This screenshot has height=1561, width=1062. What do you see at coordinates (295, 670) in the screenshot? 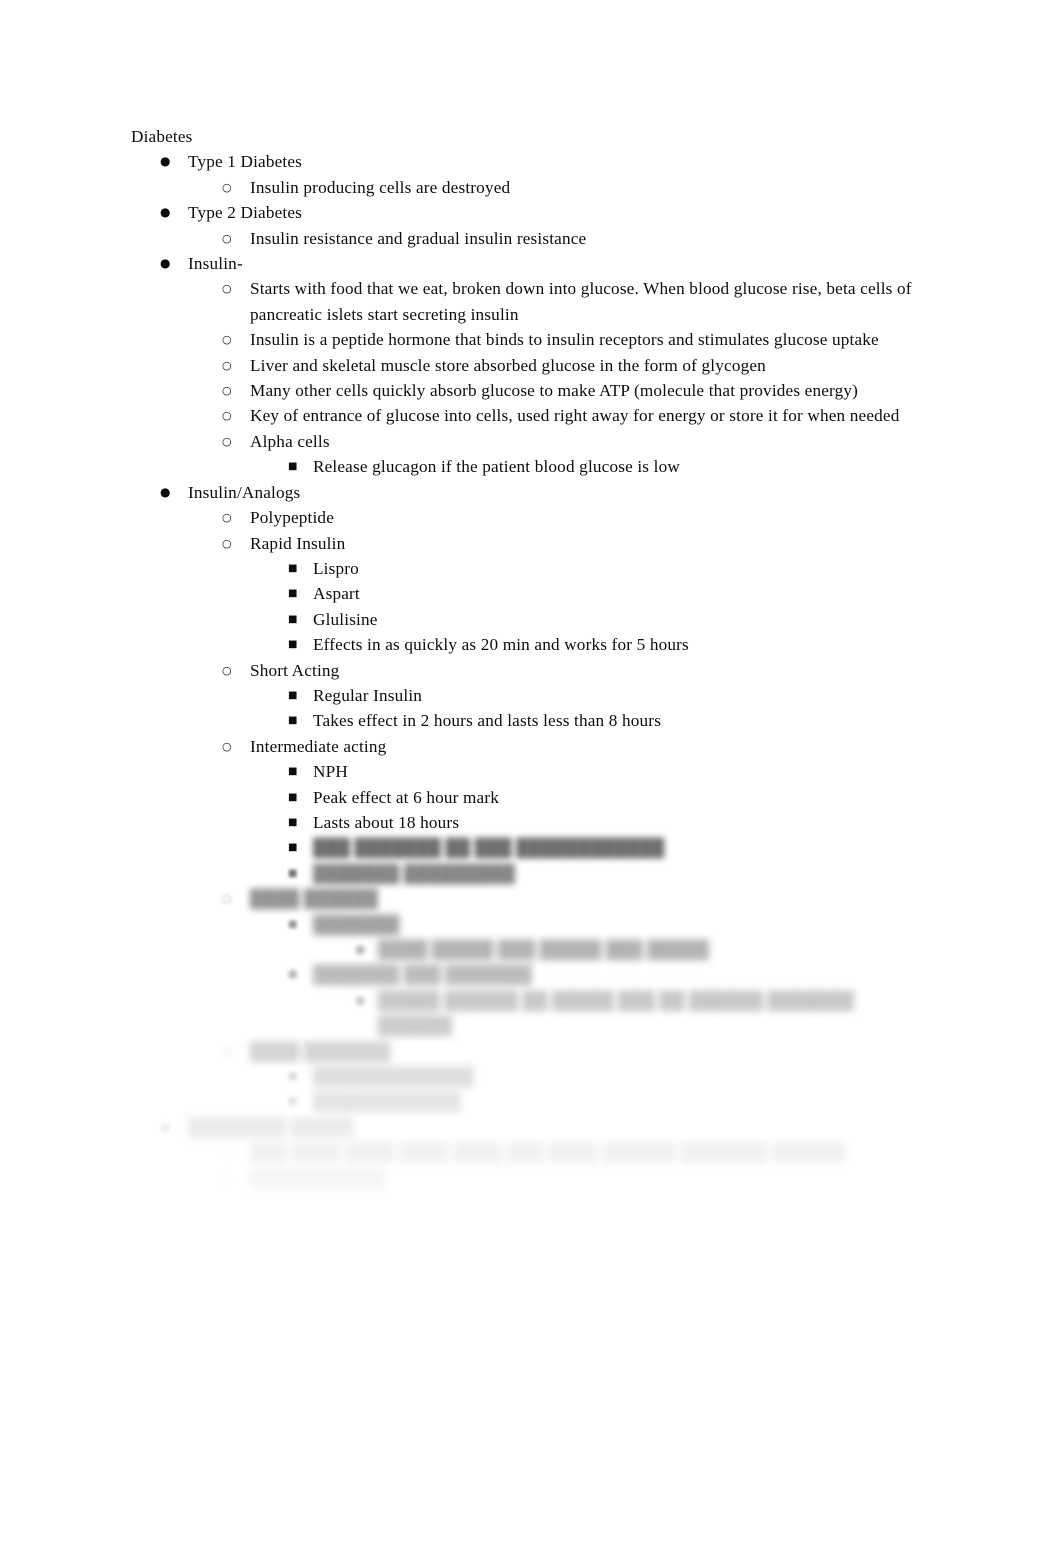
I see `outline-item-text: Short Acting` at bounding box center [295, 670].